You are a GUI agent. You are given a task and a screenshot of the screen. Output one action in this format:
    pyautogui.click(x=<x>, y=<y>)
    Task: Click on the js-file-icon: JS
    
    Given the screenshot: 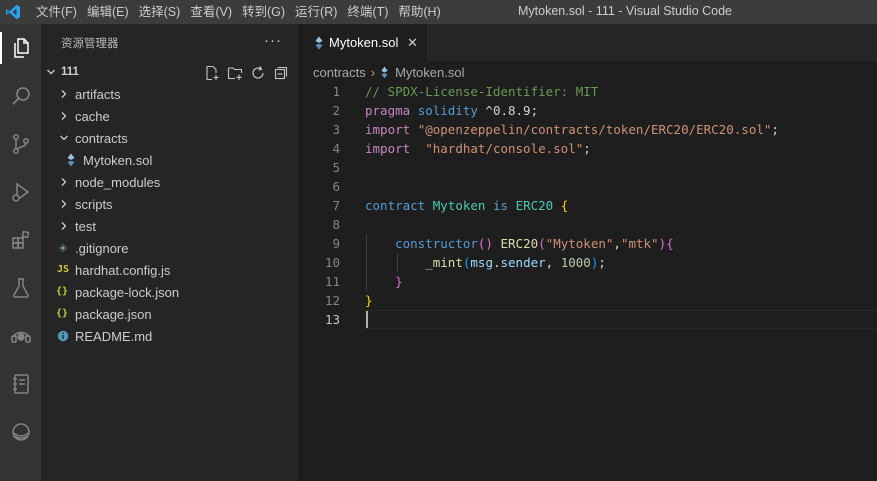 What is the action you would take?
    pyautogui.click(x=63, y=269)
    